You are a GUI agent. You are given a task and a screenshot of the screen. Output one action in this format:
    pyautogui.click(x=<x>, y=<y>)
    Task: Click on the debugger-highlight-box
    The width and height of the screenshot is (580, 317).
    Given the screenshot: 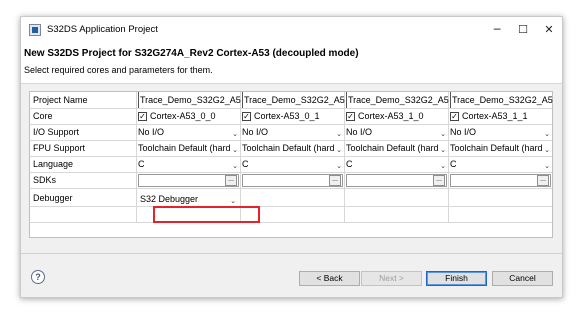 What is the action you would take?
    pyautogui.click(x=206, y=214)
    